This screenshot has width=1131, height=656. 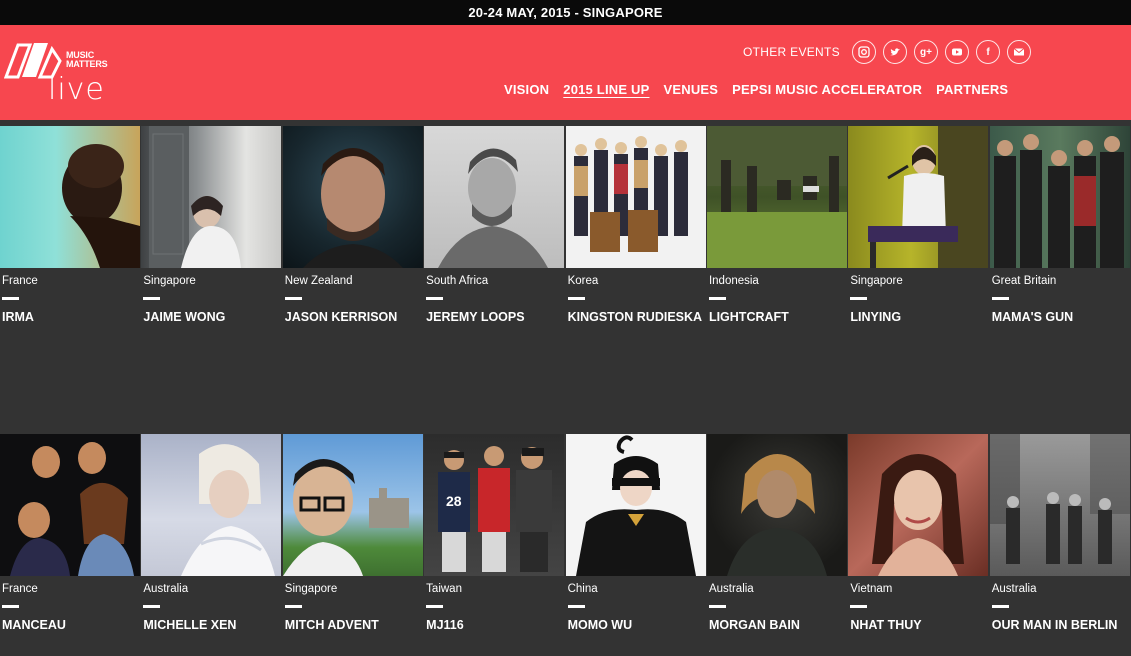 I want to click on artist-name: JEREMY LOOPS, so click(x=475, y=317).